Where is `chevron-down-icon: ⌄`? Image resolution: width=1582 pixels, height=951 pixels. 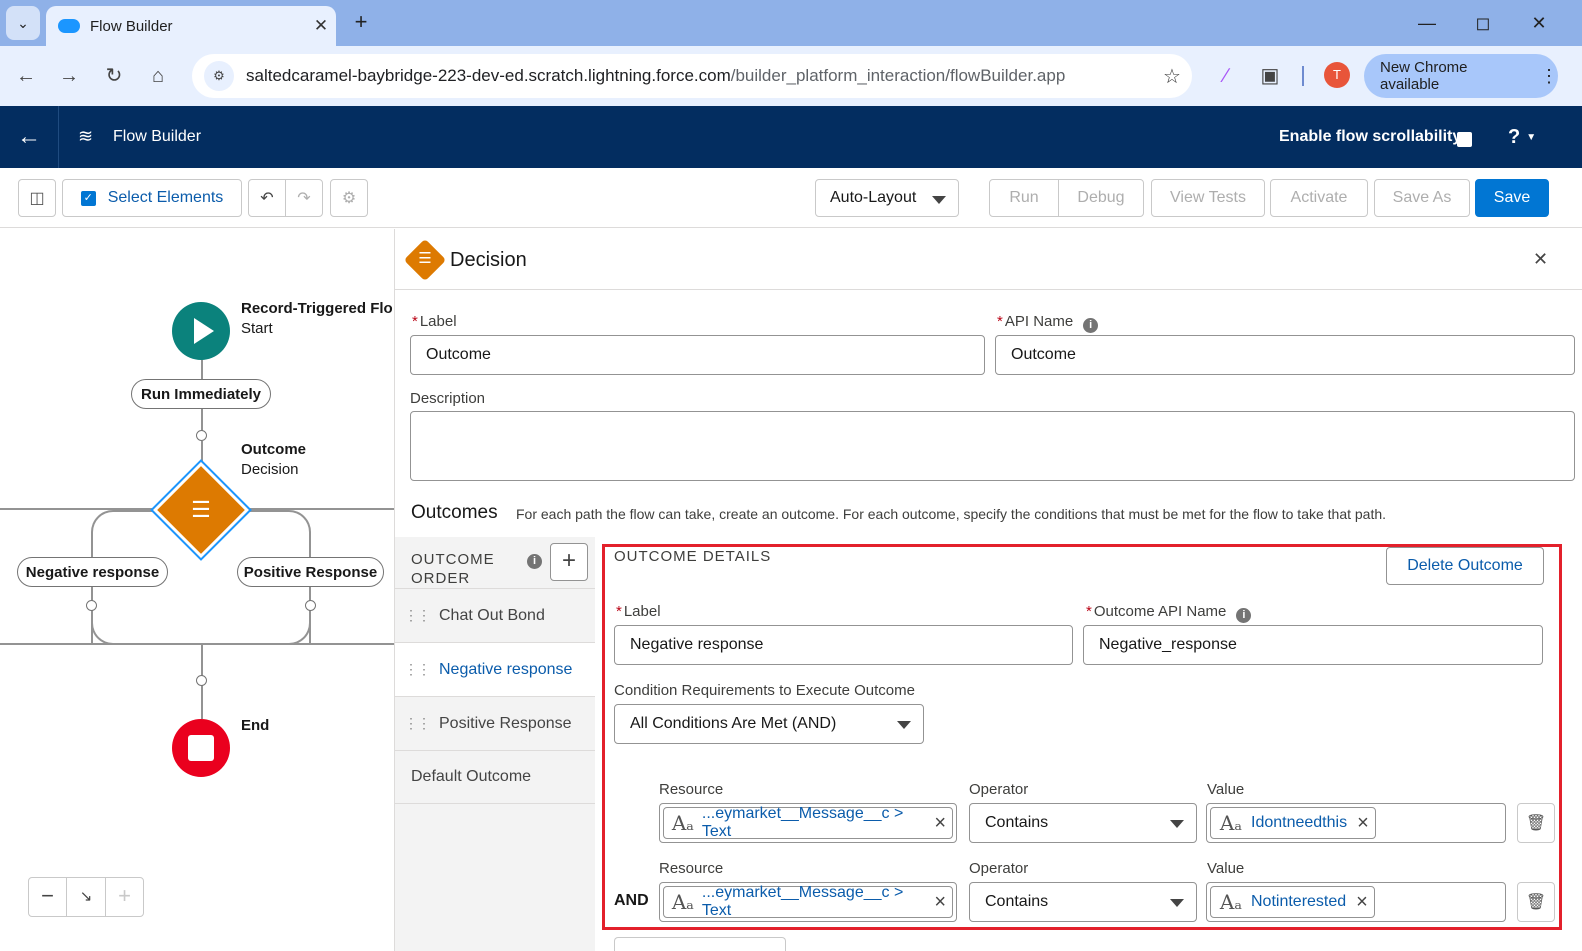 chevron-down-icon: ⌄ is located at coordinates (23, 22).